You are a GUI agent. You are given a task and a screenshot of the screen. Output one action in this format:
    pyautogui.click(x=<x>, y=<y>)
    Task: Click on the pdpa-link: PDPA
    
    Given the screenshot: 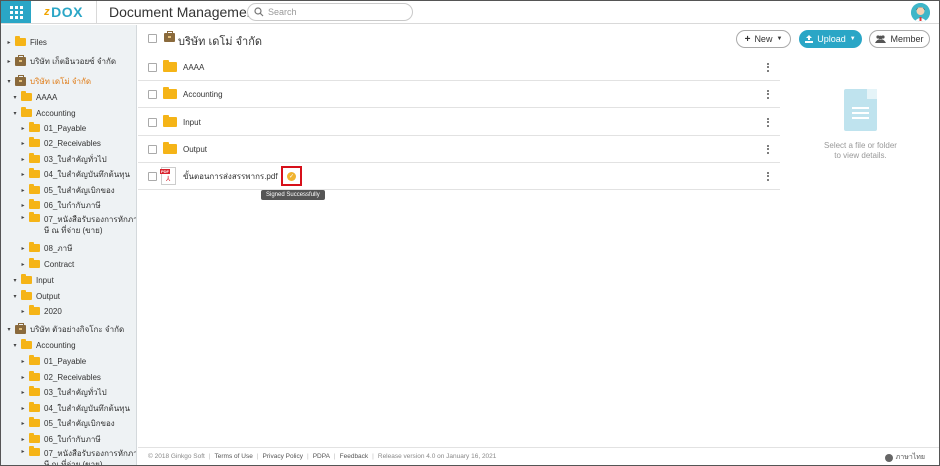 What is the action you would take?
    pyautogui.click(x=321, y=456)
    